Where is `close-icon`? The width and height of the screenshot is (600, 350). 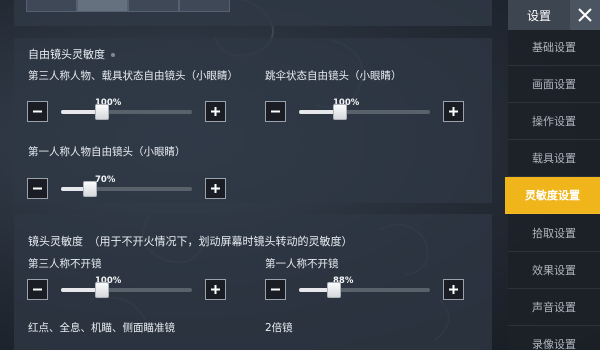 close-icon is located at coordinates (585, 15).